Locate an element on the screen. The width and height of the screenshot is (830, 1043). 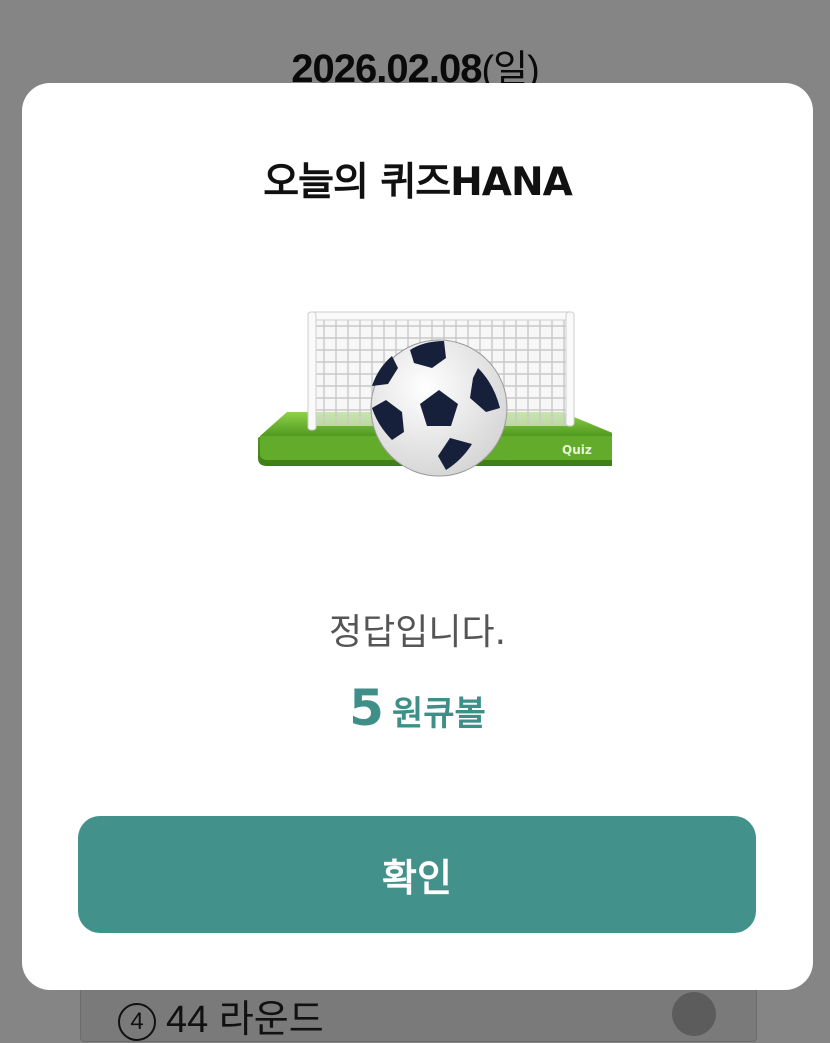
answer-option-4: 4 44 라운드 is located at coordinates (221, 1015).